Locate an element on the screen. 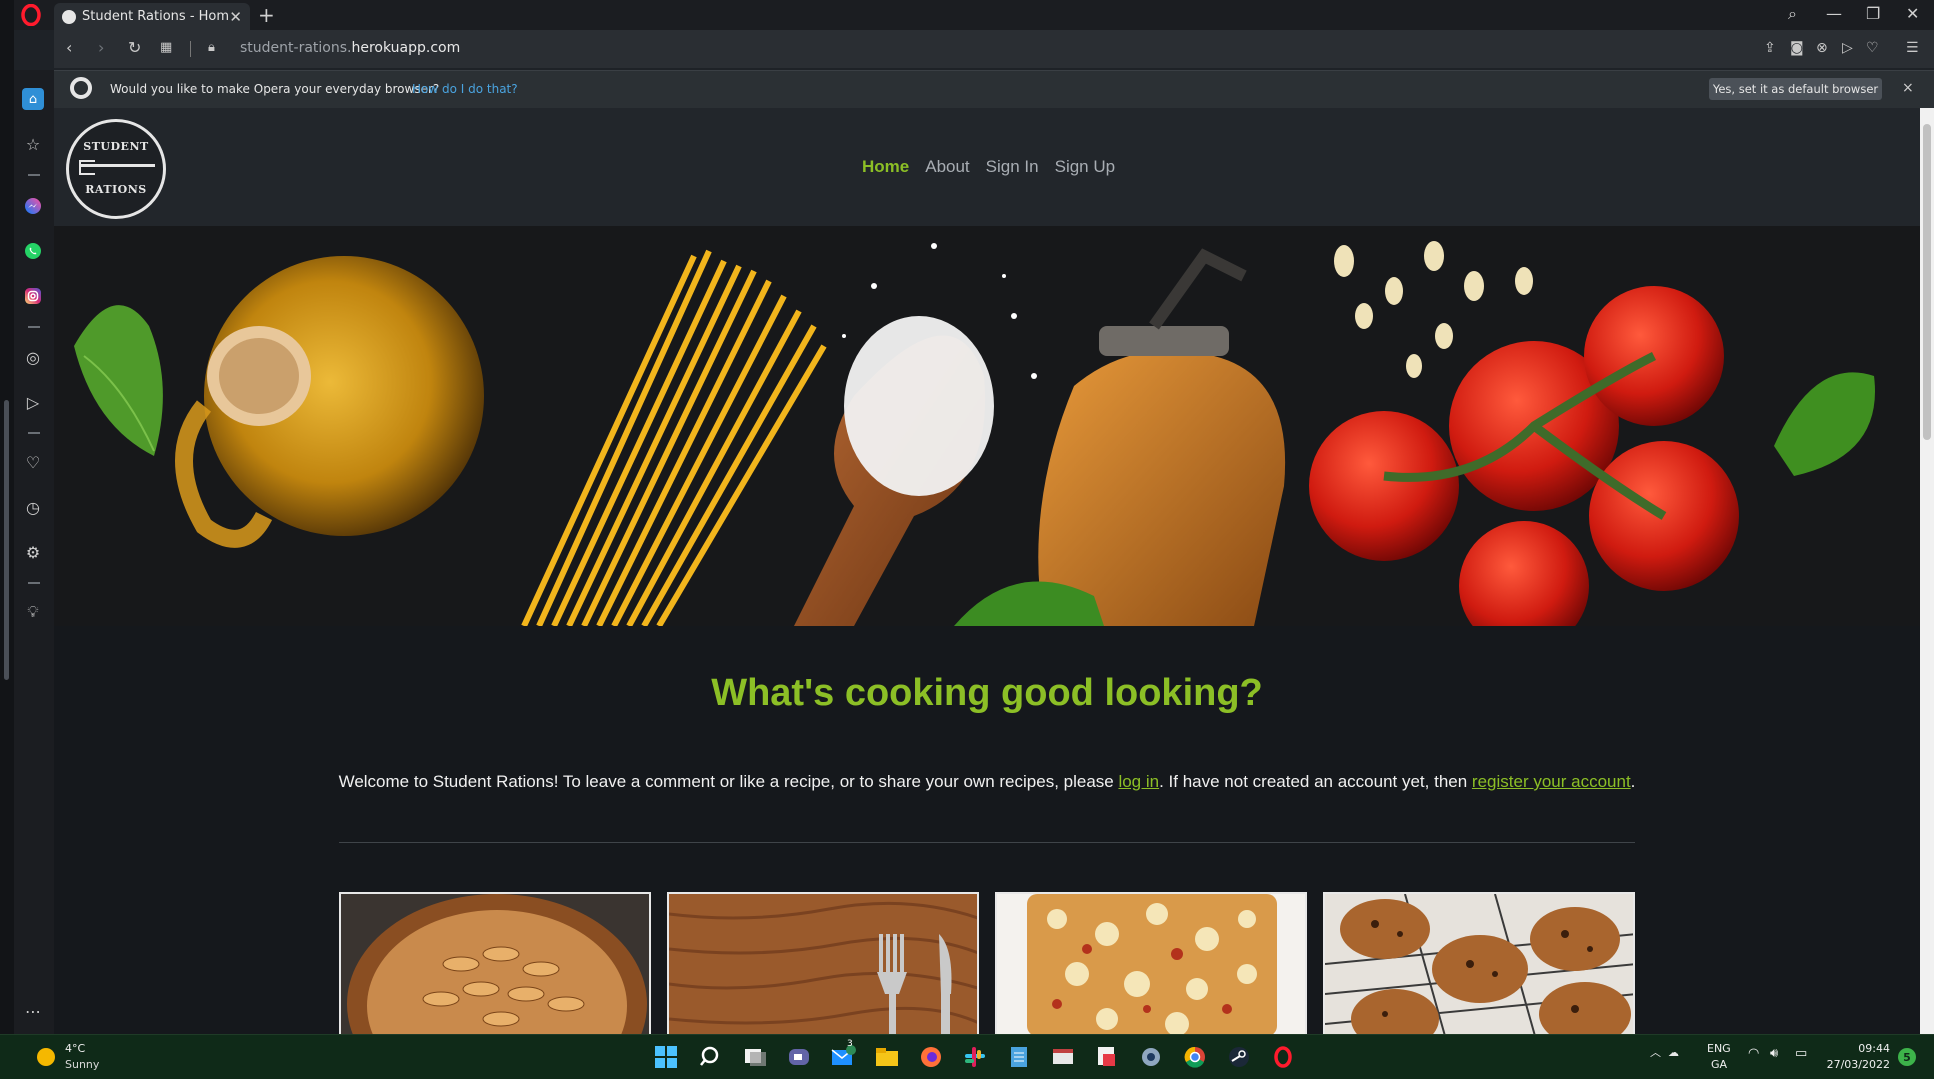 Image resolution: width=1934 pixels, height=1079 pixels. browser-tab-strip is located at coordinates (967, 15).